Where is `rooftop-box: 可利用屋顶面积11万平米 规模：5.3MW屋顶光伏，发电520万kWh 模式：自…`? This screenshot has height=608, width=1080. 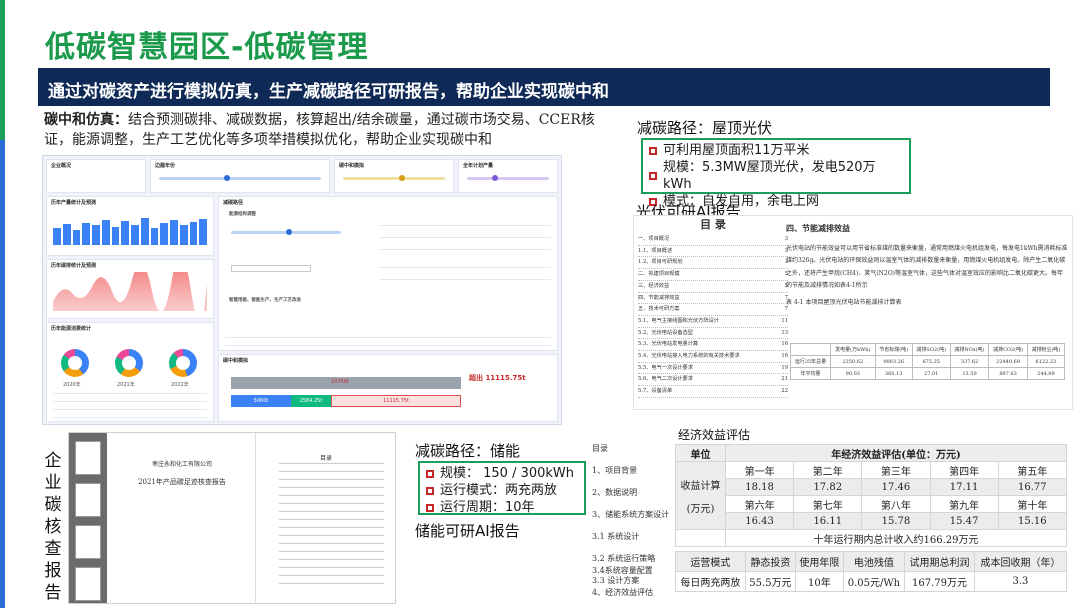
rooftop-box: 可利用屋顶面积11万平米 规模：5.3MW屋顶光伏，发电520万kWh 模式：自… is located at coordinates (776, 173).